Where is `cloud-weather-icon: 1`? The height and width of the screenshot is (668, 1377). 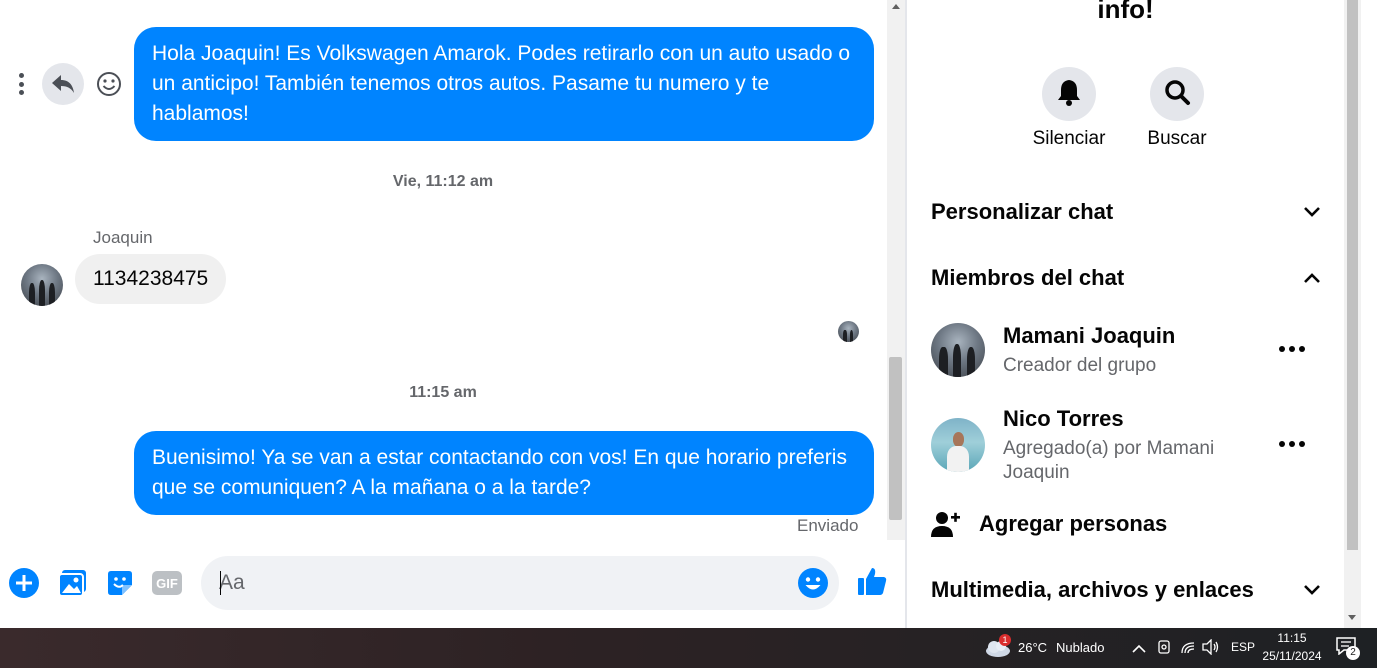 cloud-weather-icon: 1 is located at coordinates (998, 646).